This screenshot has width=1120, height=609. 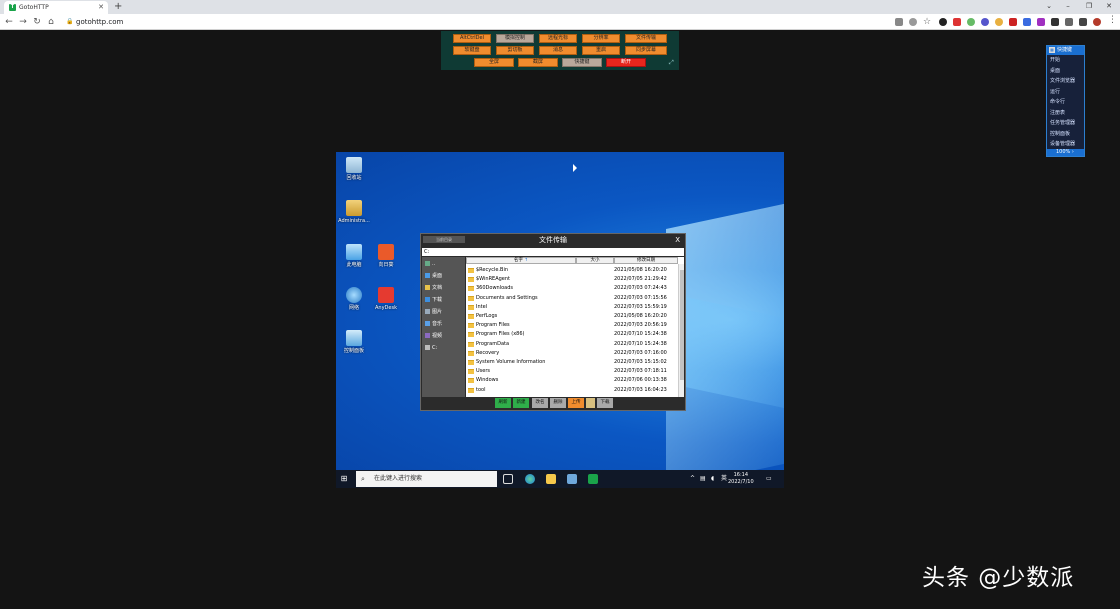 I want to click on new-folder-button: 新建, so click(x=521, y=403).